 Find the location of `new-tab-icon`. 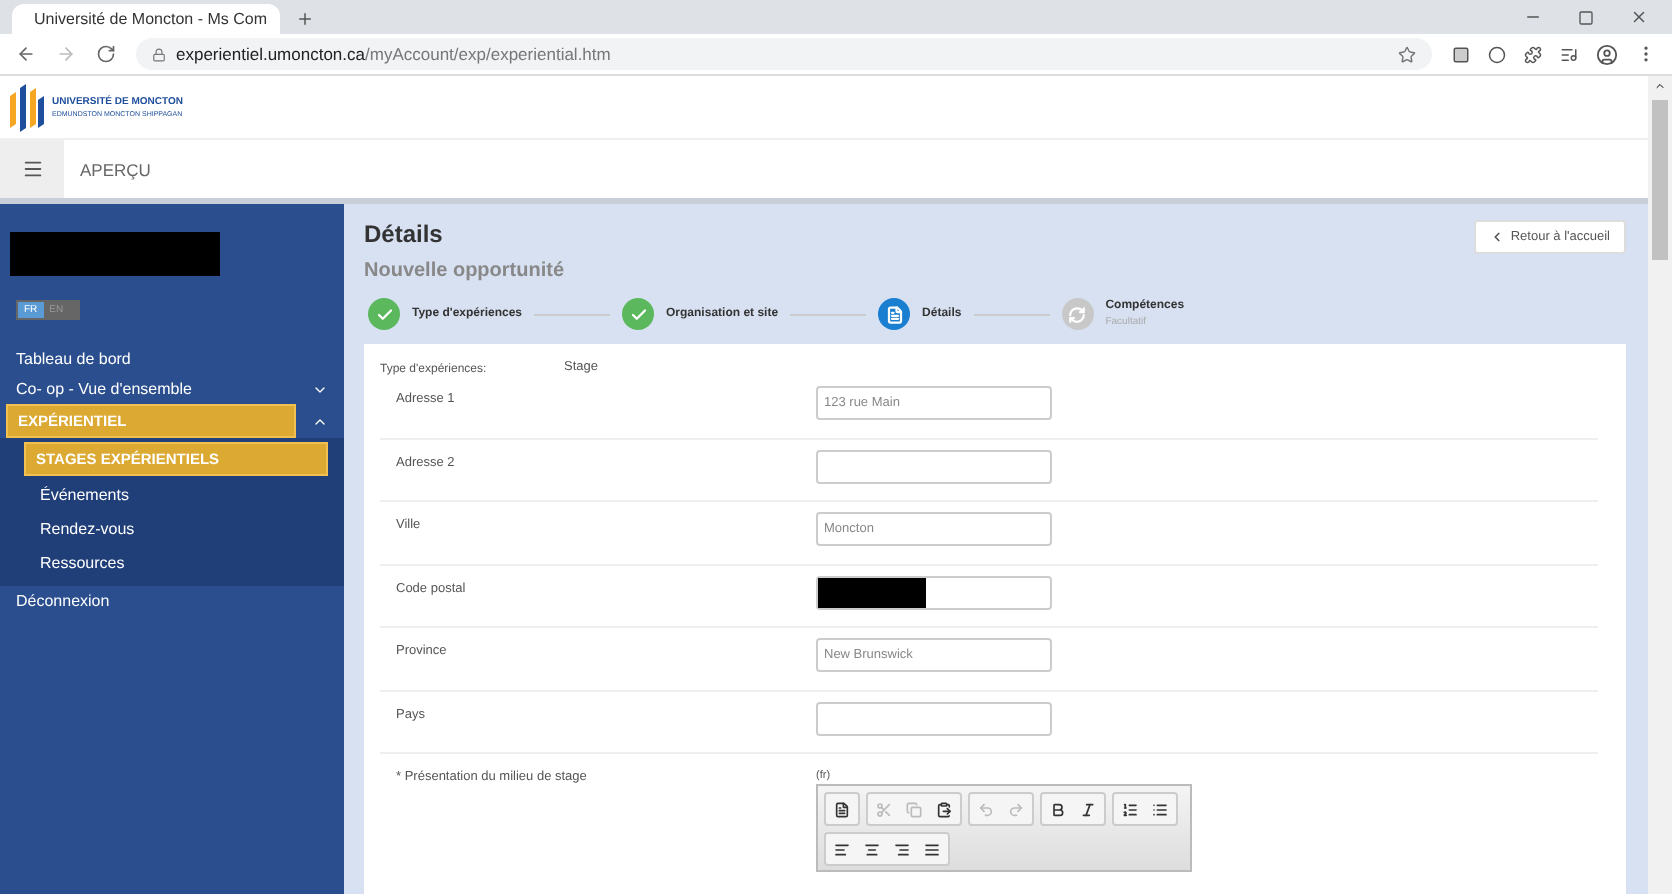

new-tab-icon is located at coordinates (305, 19).